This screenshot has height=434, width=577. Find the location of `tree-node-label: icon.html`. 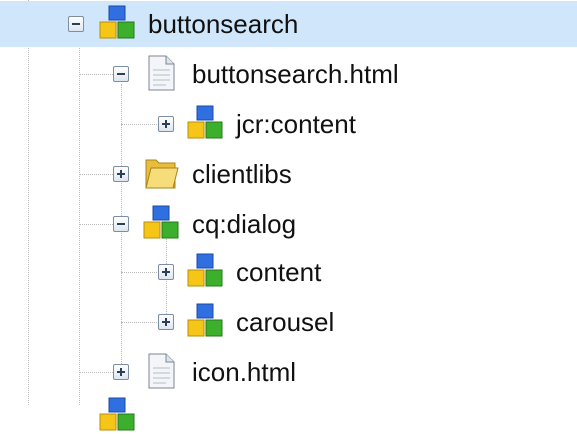

tree-node-label: icon.html is located at coordinates (244, 372).